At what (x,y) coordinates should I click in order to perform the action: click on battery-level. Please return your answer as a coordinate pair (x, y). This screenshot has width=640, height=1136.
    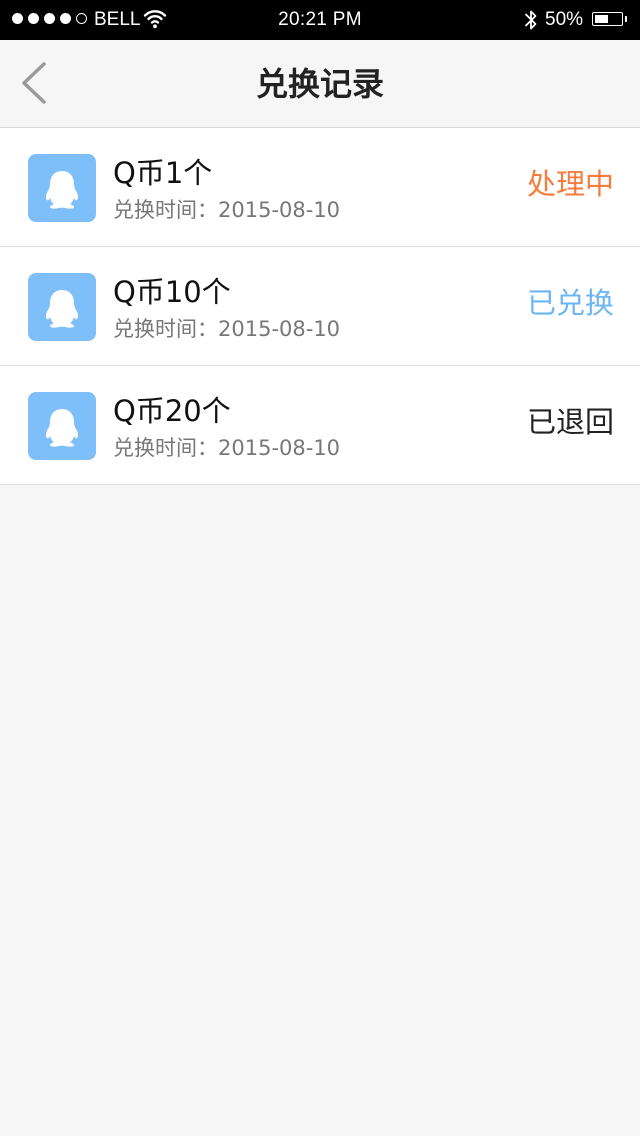
    Looking at the image, I should click on (601, 18).